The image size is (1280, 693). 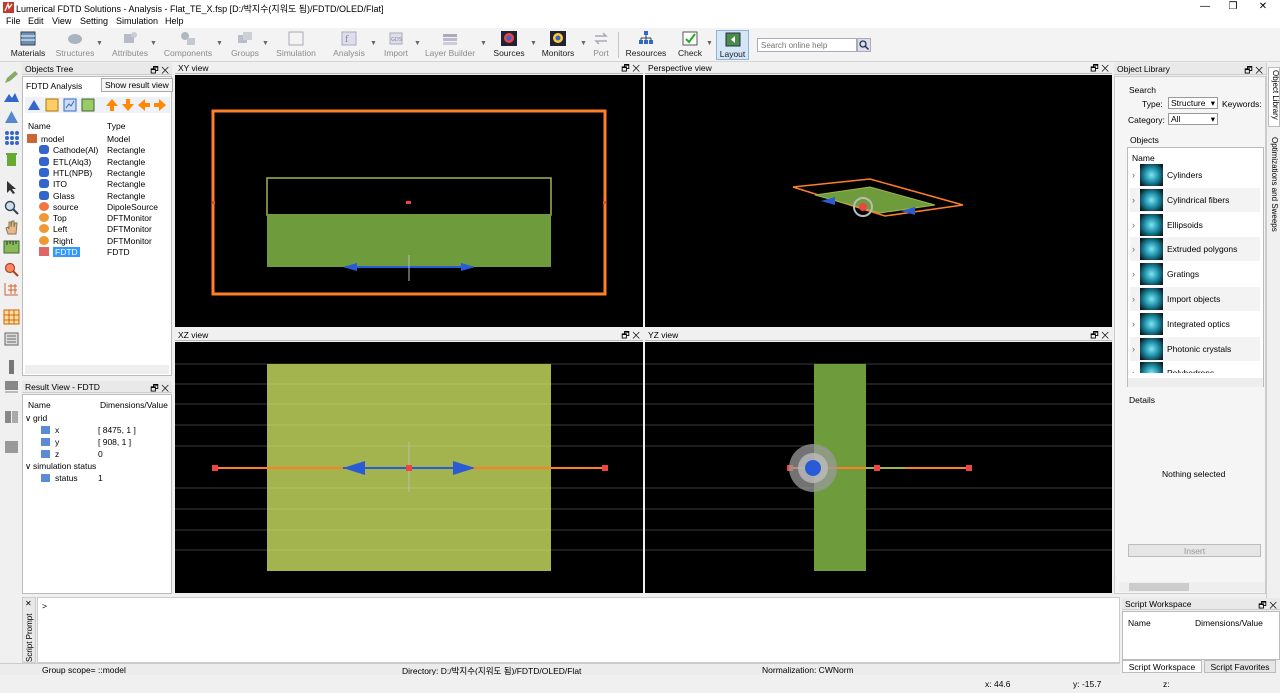 What do you see at coordinates (1195, 199) in the screenshot?
I see `library-item: › Cylindrical fibers` at bounding box center [1195, 199].